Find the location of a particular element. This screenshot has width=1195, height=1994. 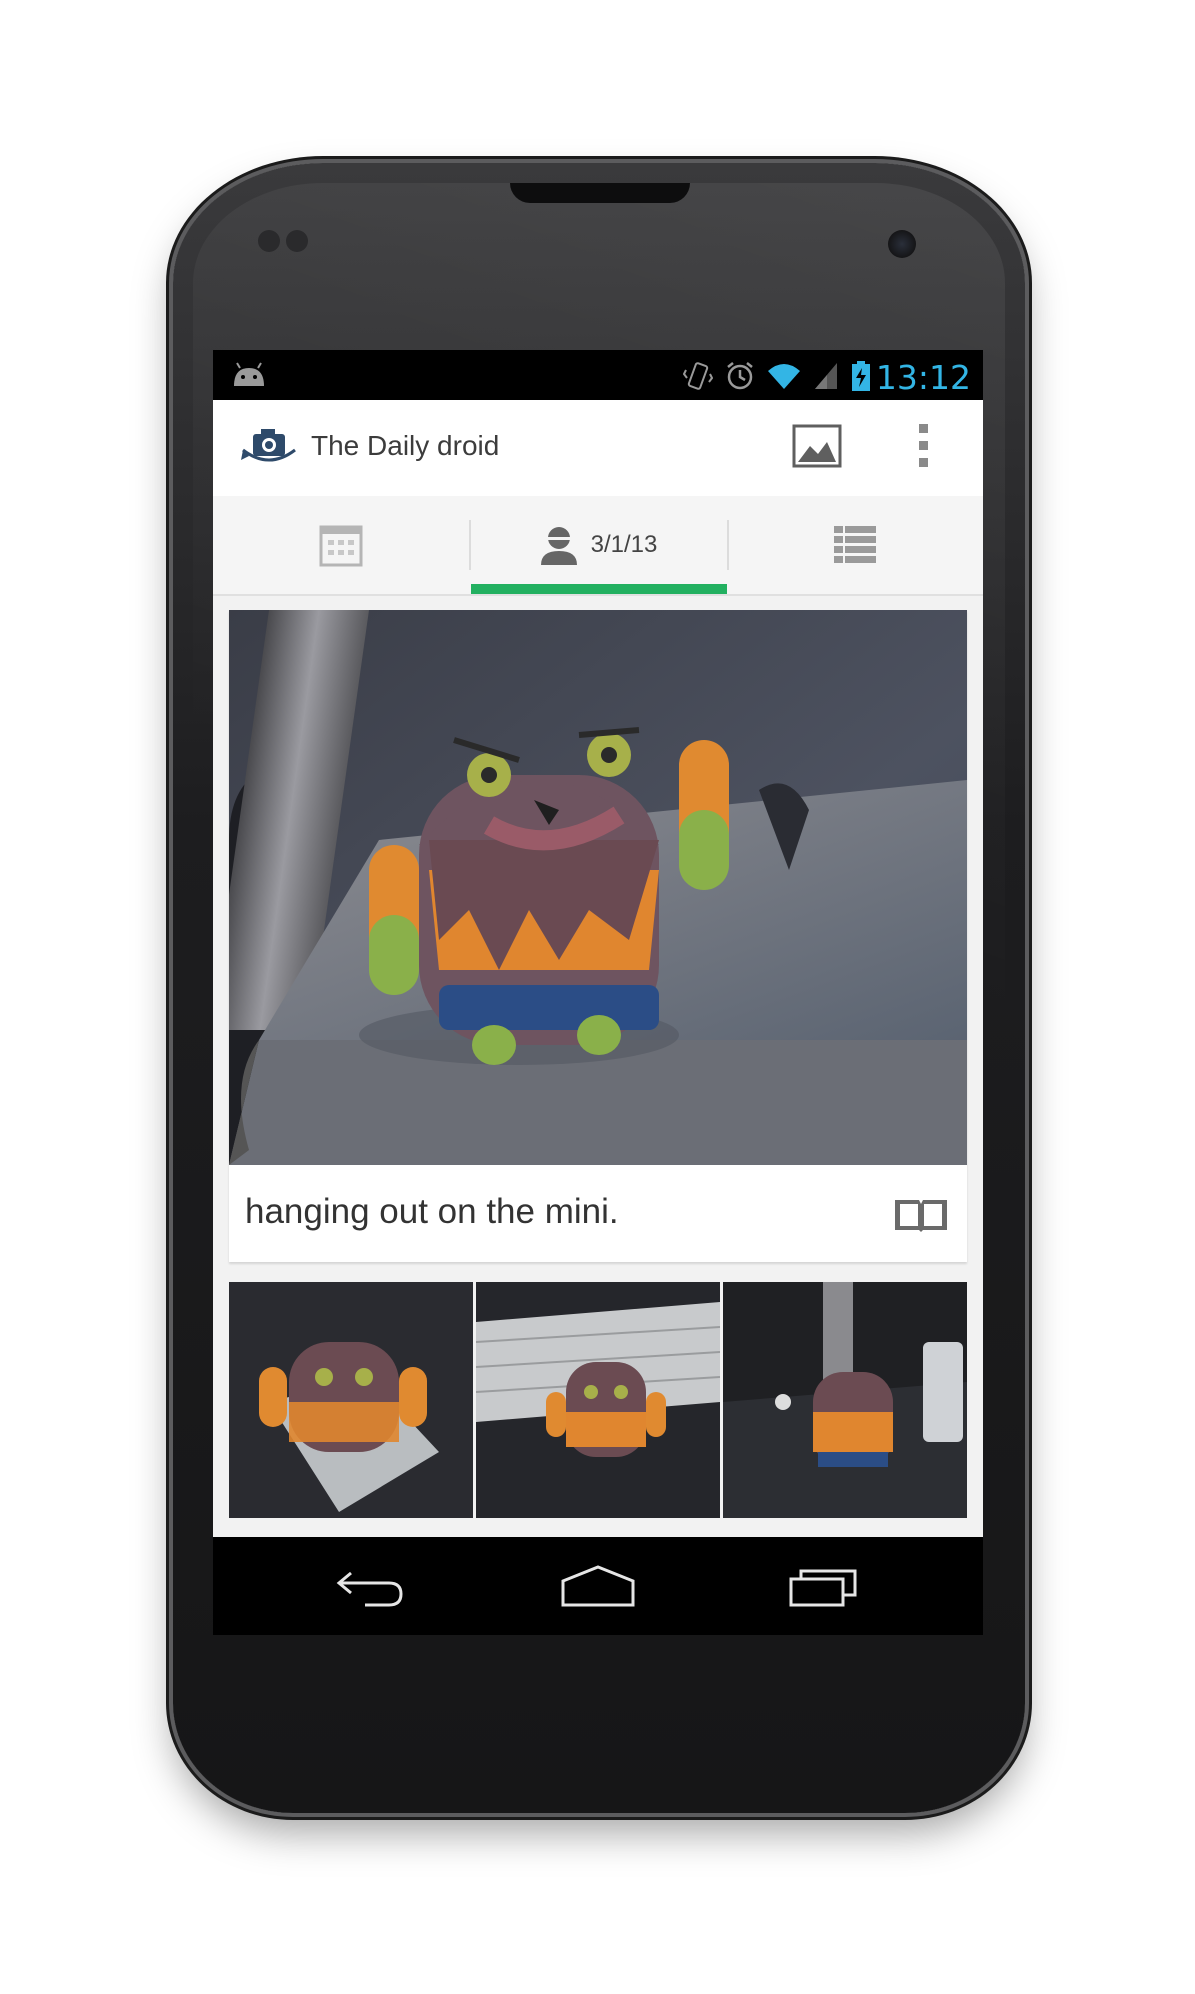

navigation-bar is located at coordinates (598, 1586).